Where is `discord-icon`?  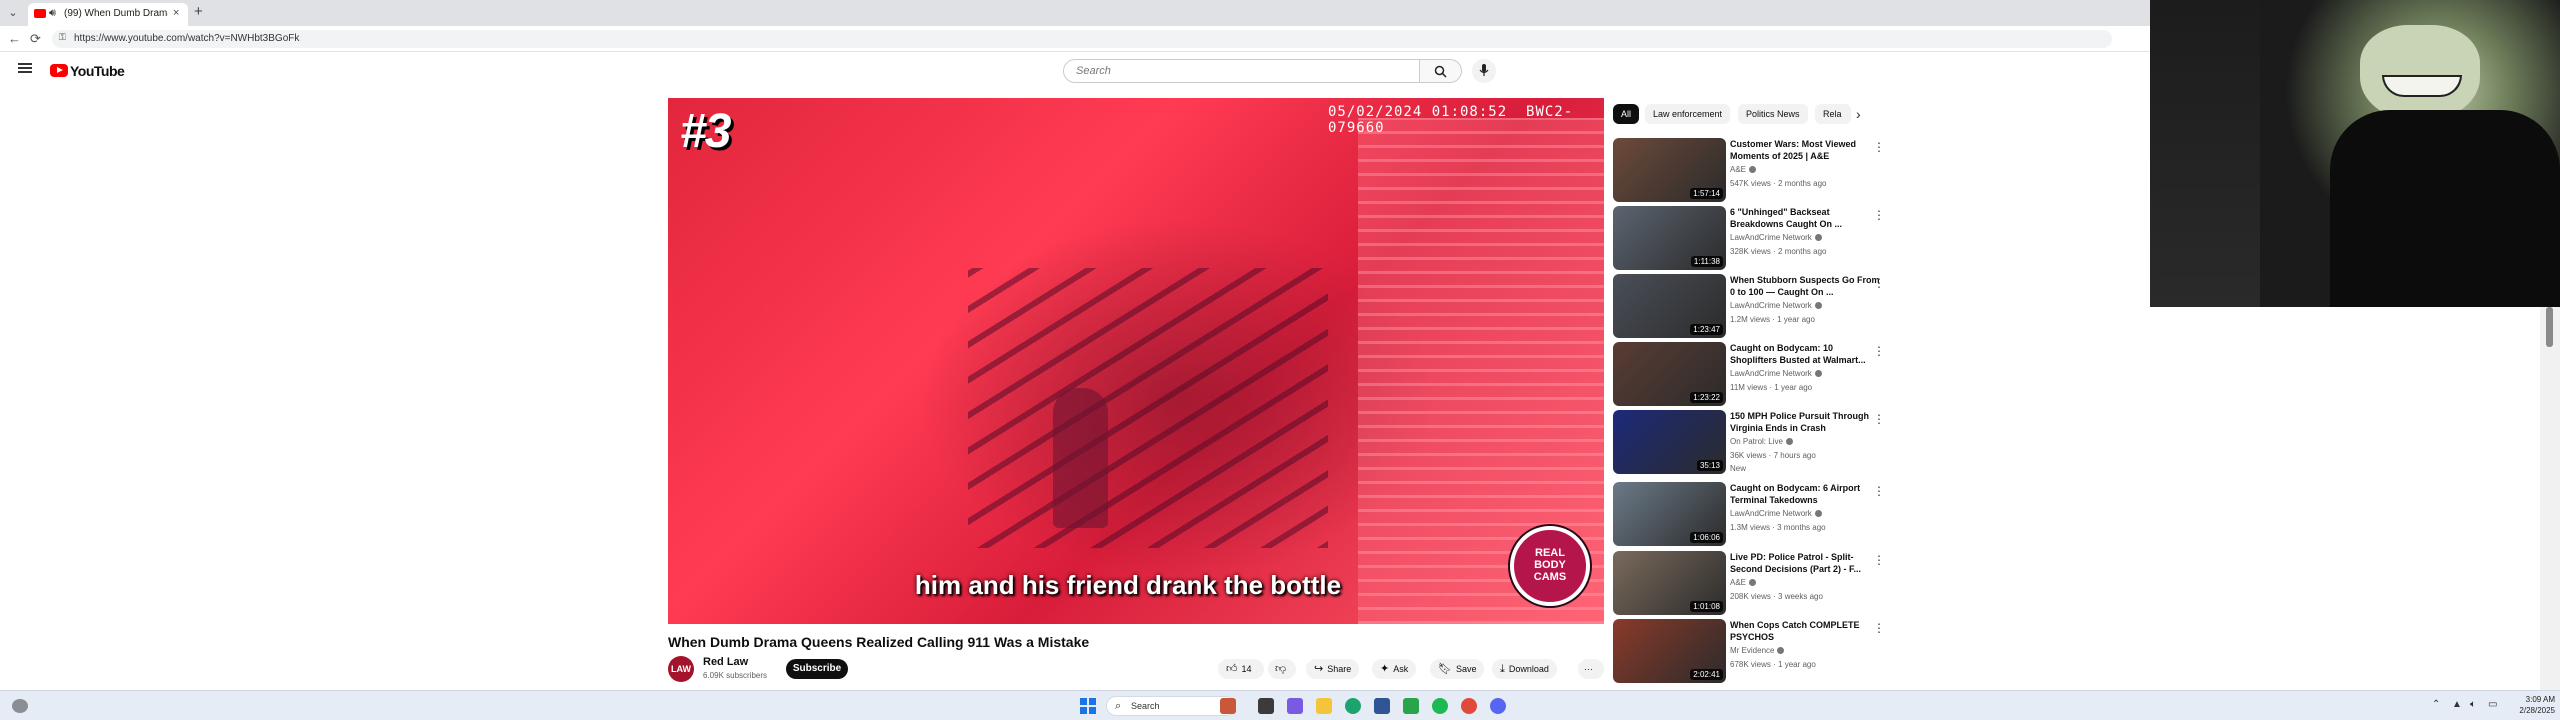
discord-icon is located at coordinates (1498, 706).